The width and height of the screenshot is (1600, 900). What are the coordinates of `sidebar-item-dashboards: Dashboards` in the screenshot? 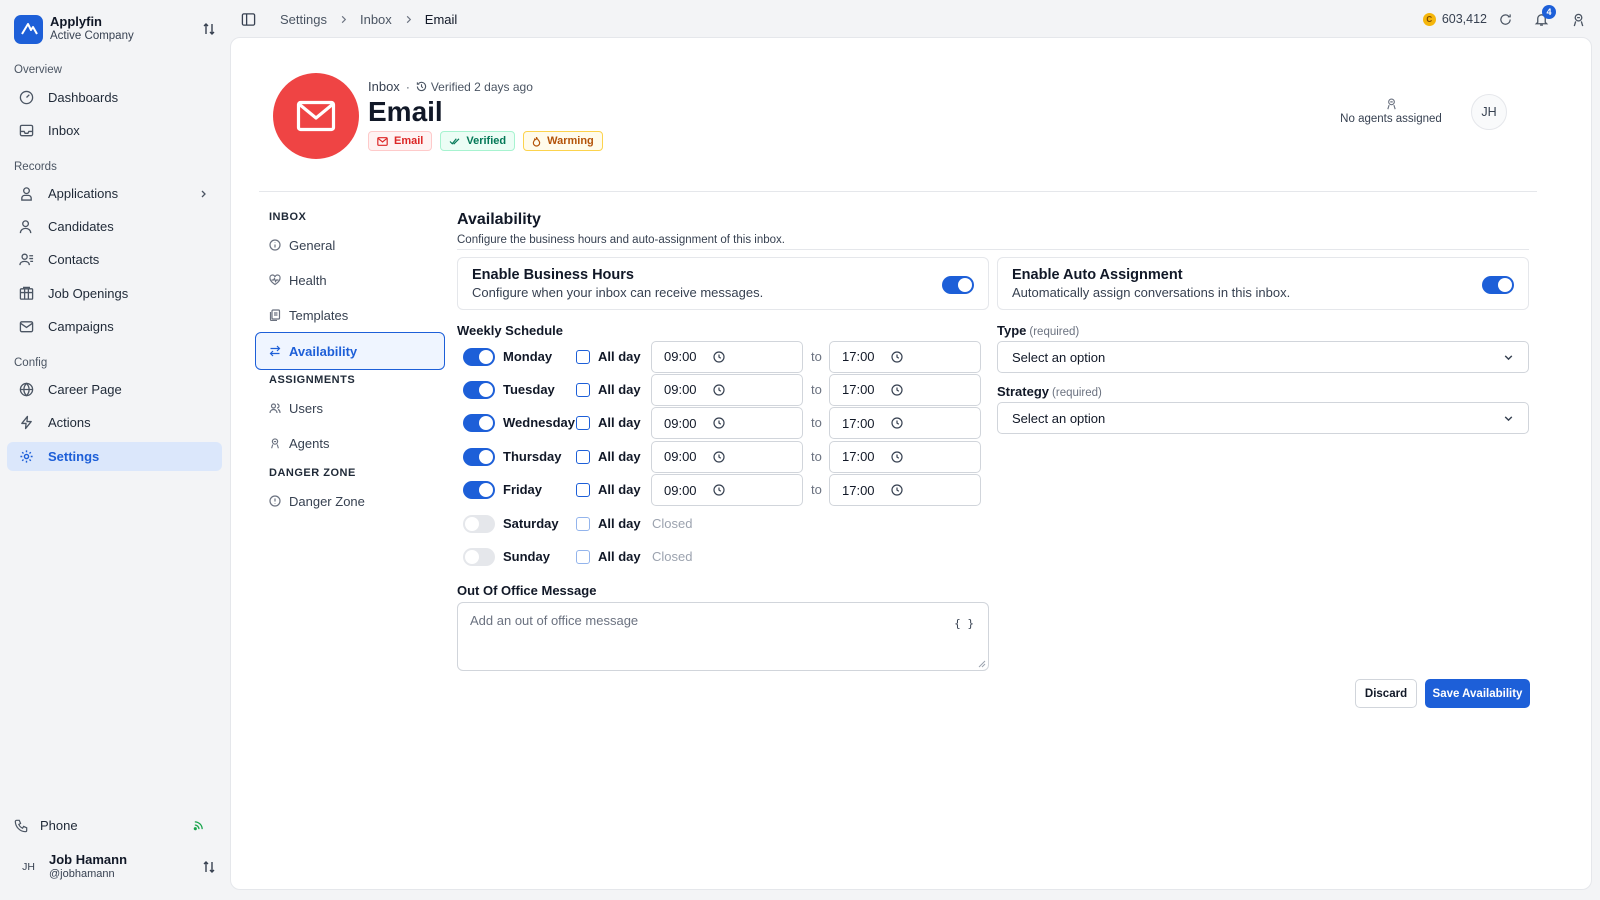 It's located at (114, 97).